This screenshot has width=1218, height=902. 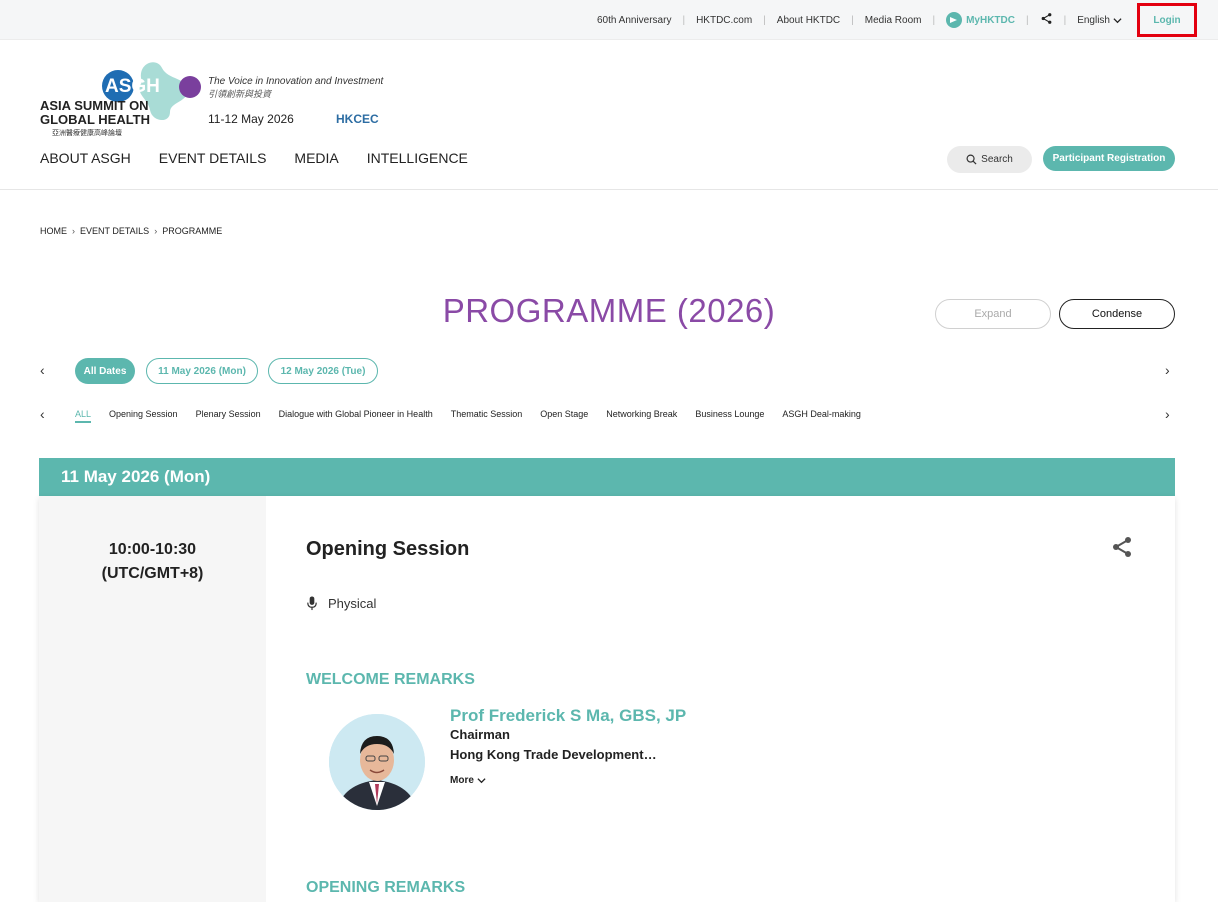 What do you see at coordinates (228, 416) in the screenshot?
I see `category-tab-plenary-session: Plenary Session` at bounding box center [228, 416].